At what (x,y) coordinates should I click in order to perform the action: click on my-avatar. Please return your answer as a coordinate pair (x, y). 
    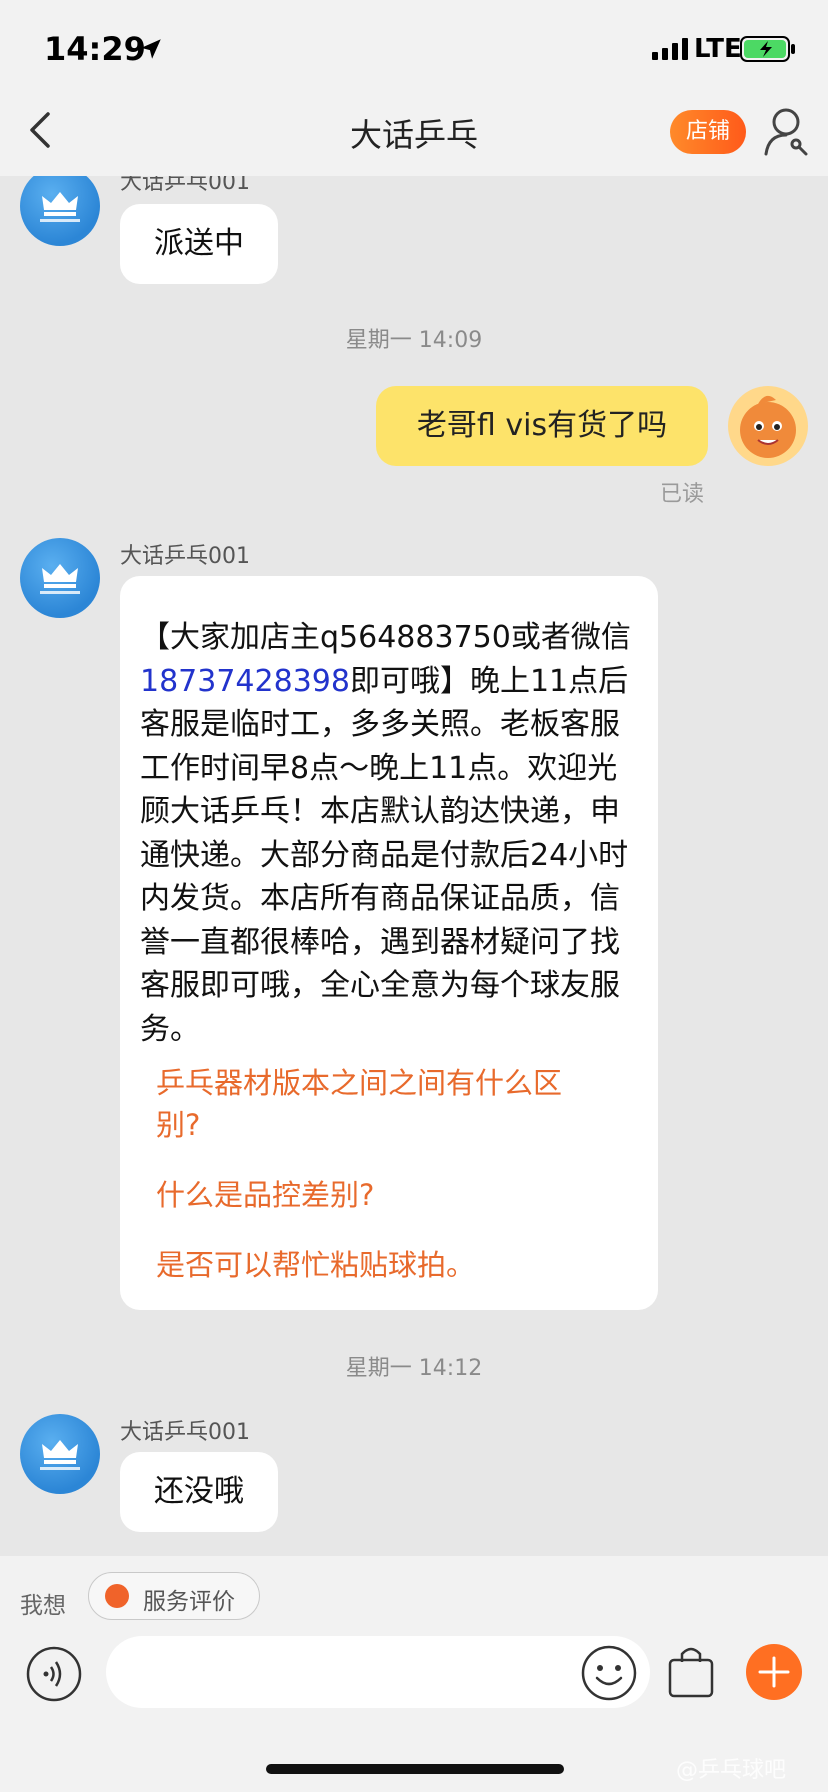
    Looking at the image, I should click on (768, 426).